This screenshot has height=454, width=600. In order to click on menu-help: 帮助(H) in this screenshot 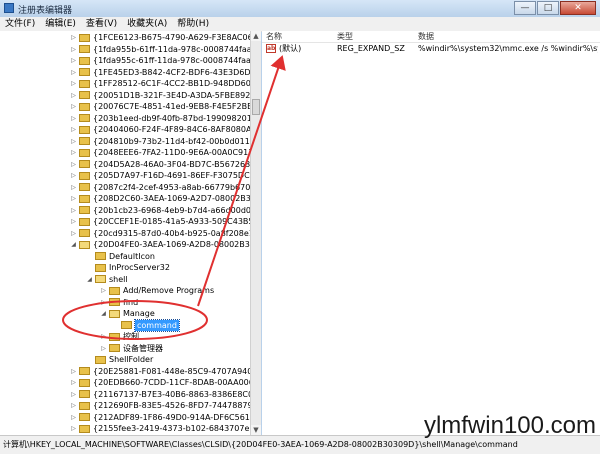, I will do `click(193, 24)`.